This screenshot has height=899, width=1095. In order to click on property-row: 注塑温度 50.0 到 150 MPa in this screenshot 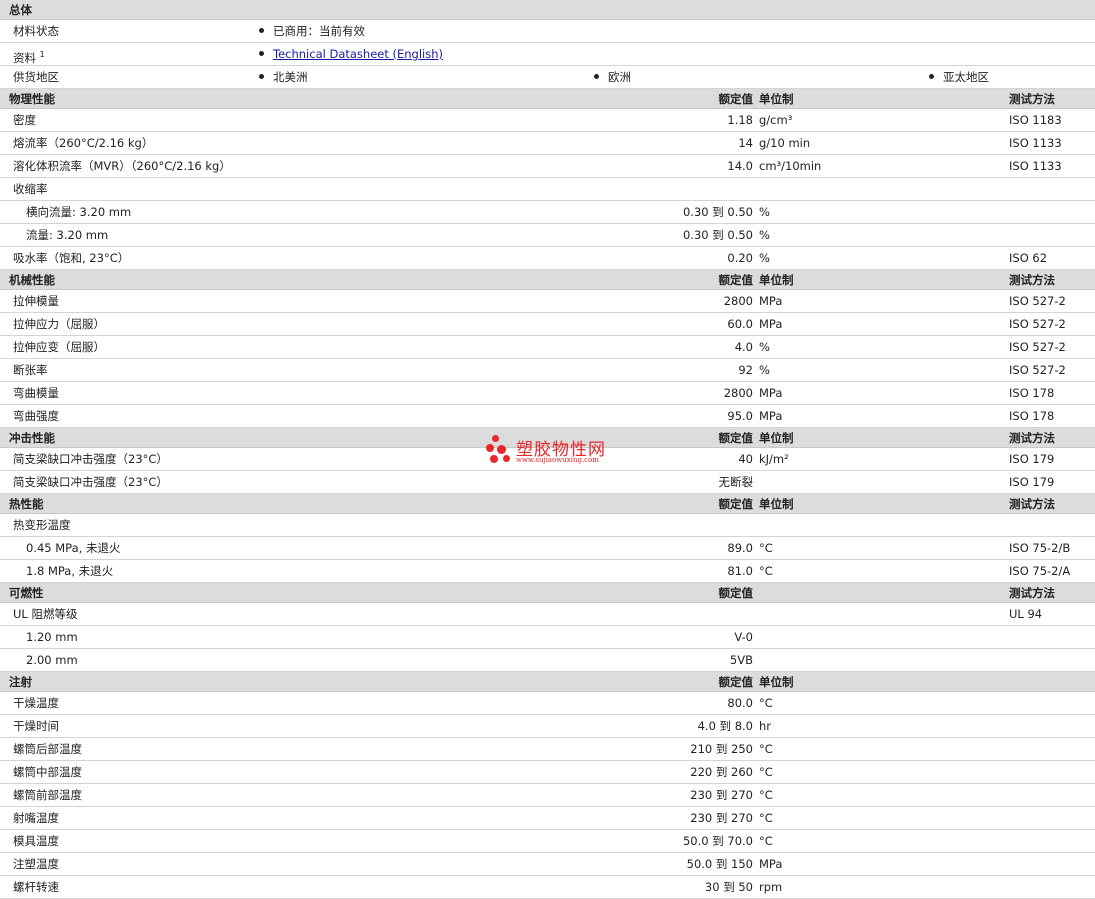, I will do `click(547, 864)`.